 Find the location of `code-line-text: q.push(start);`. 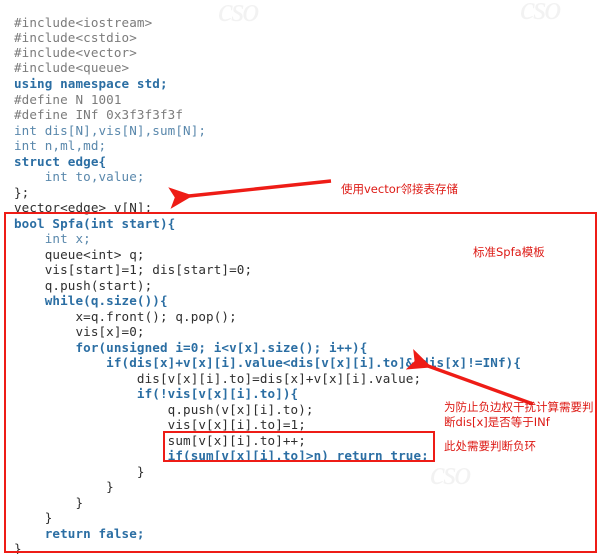

code-line-text: q.push(start); is located at coordinates (83, 285).